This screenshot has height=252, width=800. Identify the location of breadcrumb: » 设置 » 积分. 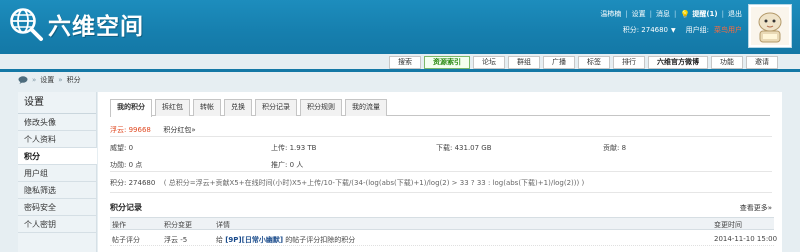
(49, 80).